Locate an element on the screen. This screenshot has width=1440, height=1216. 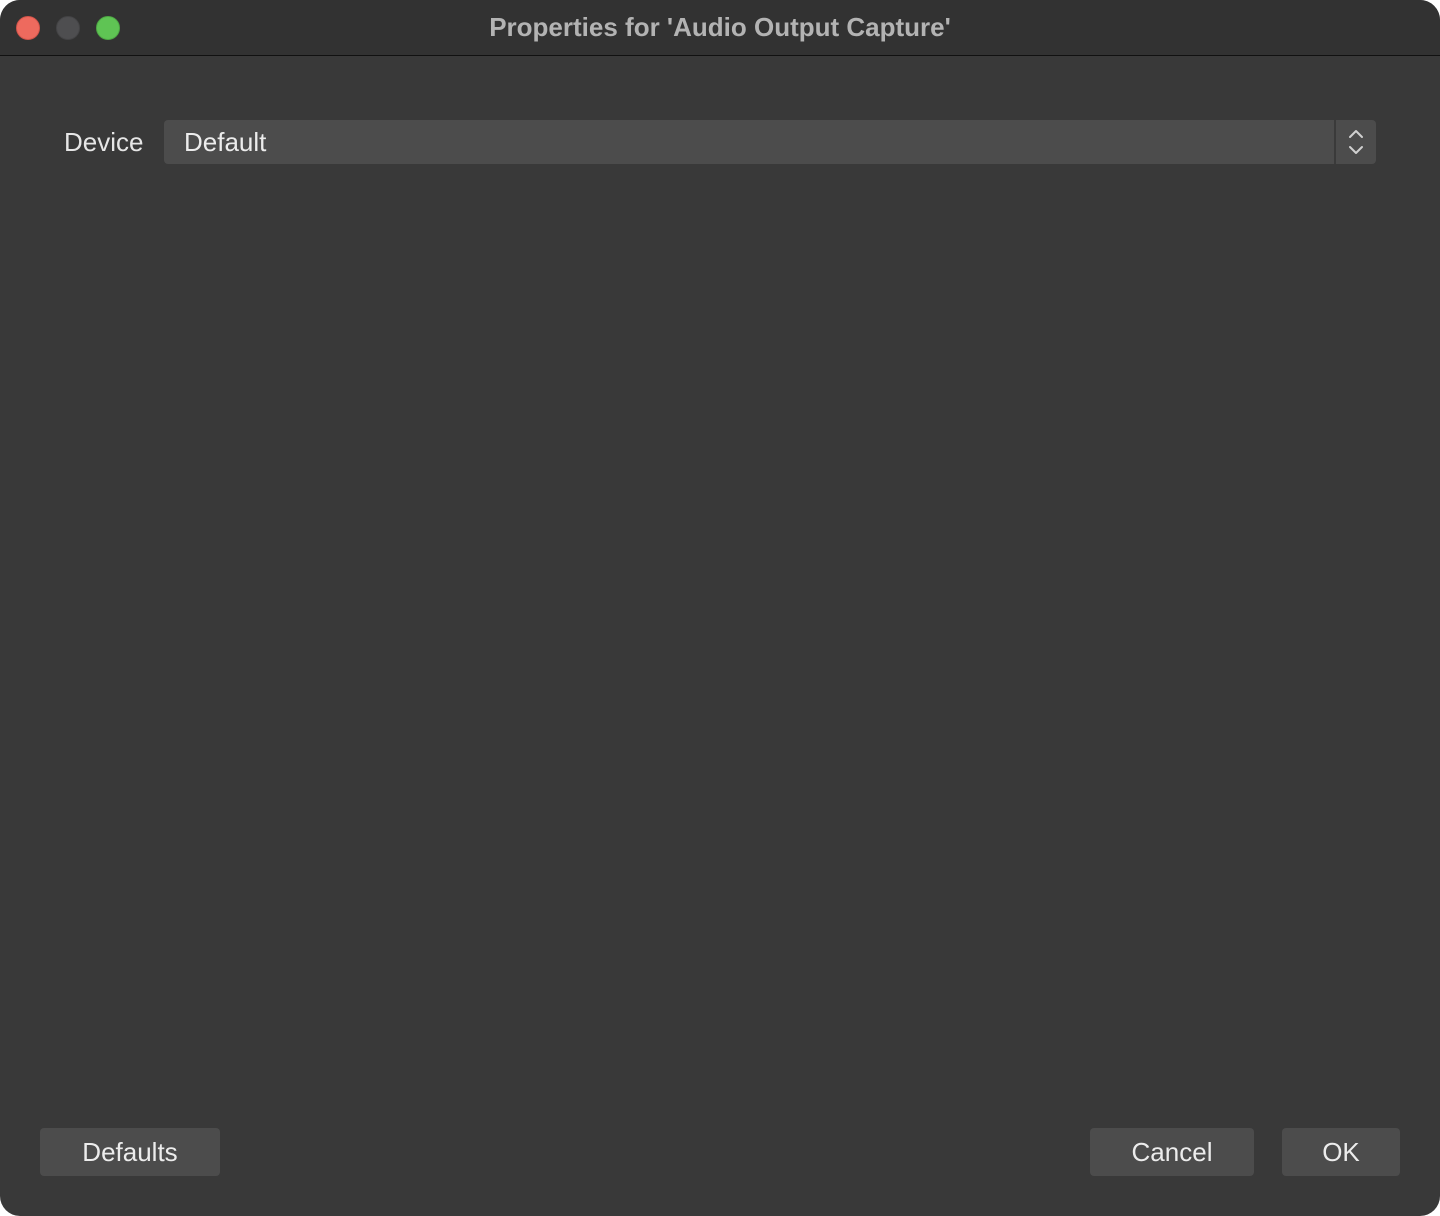
chevron-up-down-icon is located at coordinates (1356, 142).